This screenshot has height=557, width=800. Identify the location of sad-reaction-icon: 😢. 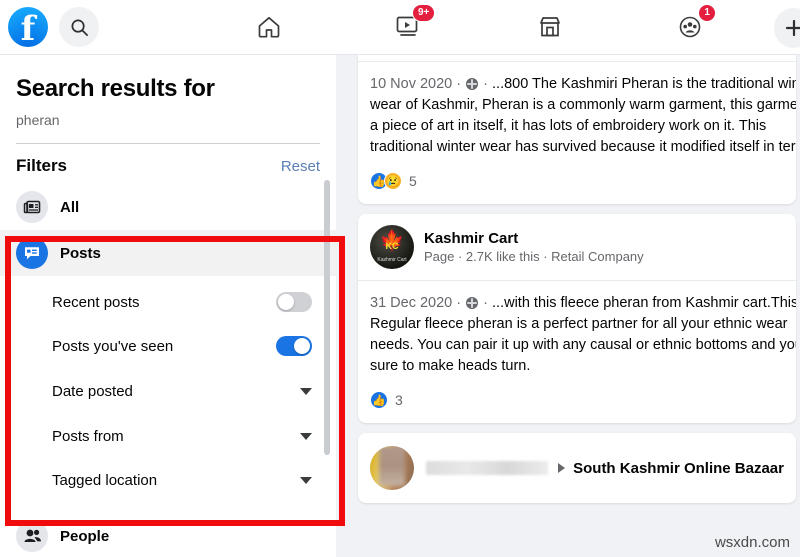
(393, 181).